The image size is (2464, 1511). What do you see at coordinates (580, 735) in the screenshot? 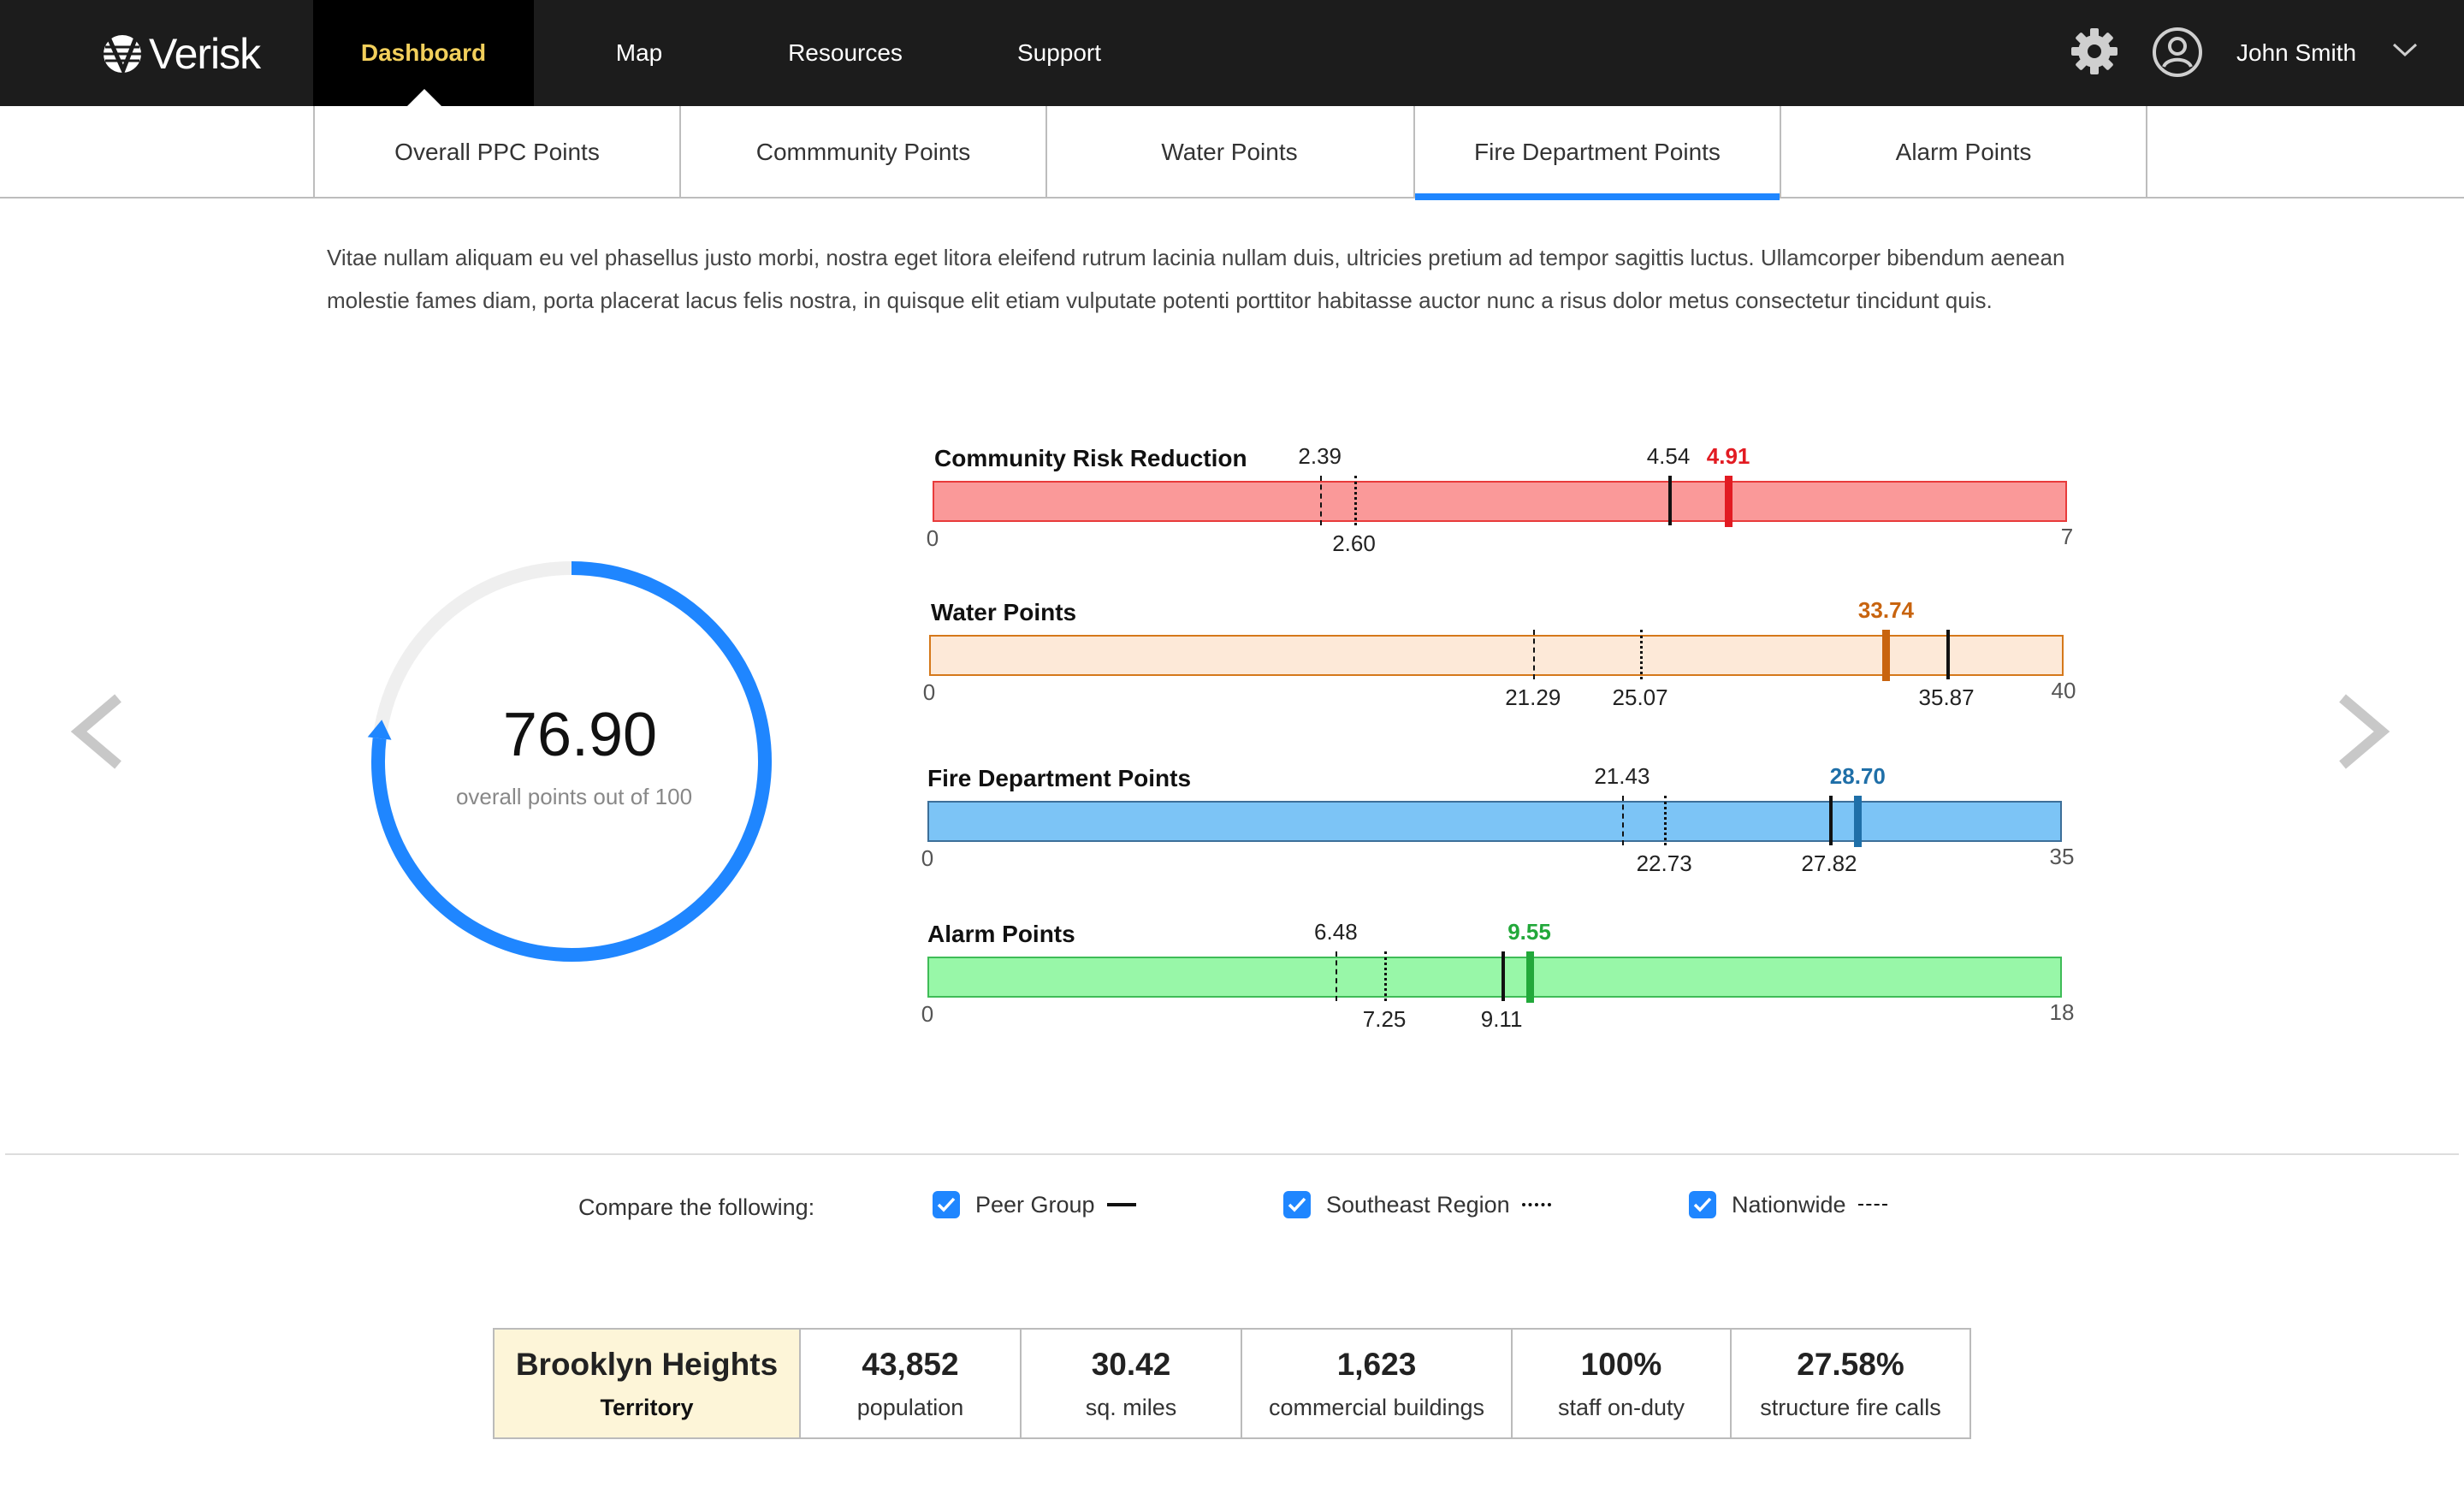
I see `overall-points-value: 76.90` at bounding box center [580, 735].